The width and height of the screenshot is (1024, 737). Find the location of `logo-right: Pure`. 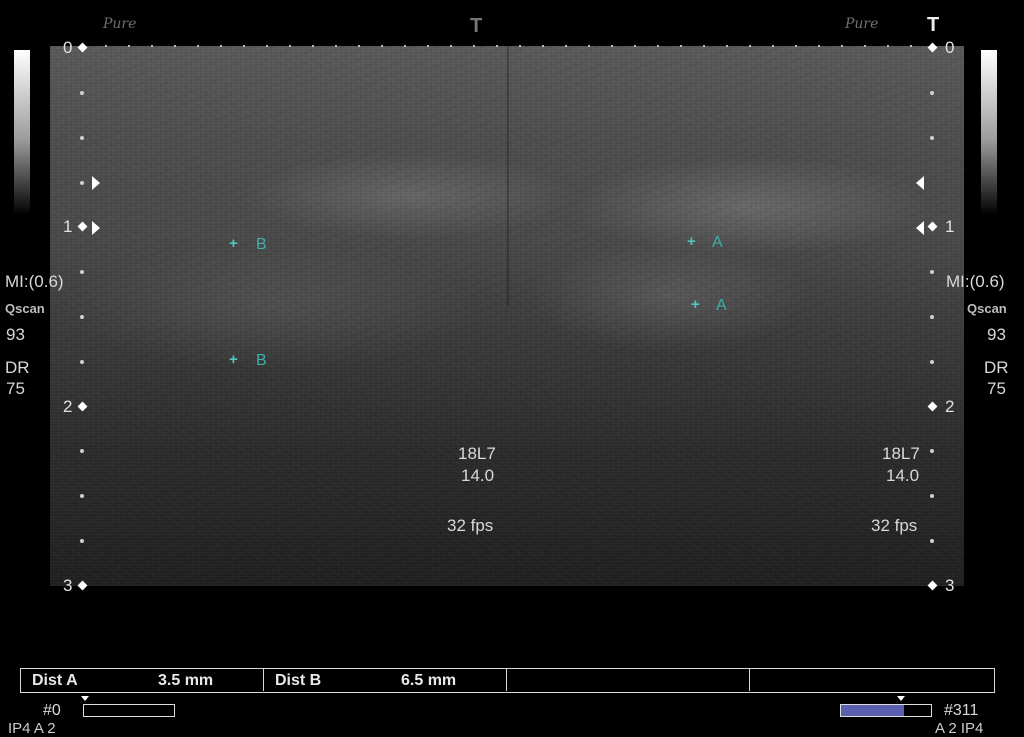

logo-right: Pure is located at coordinates (861, 24).